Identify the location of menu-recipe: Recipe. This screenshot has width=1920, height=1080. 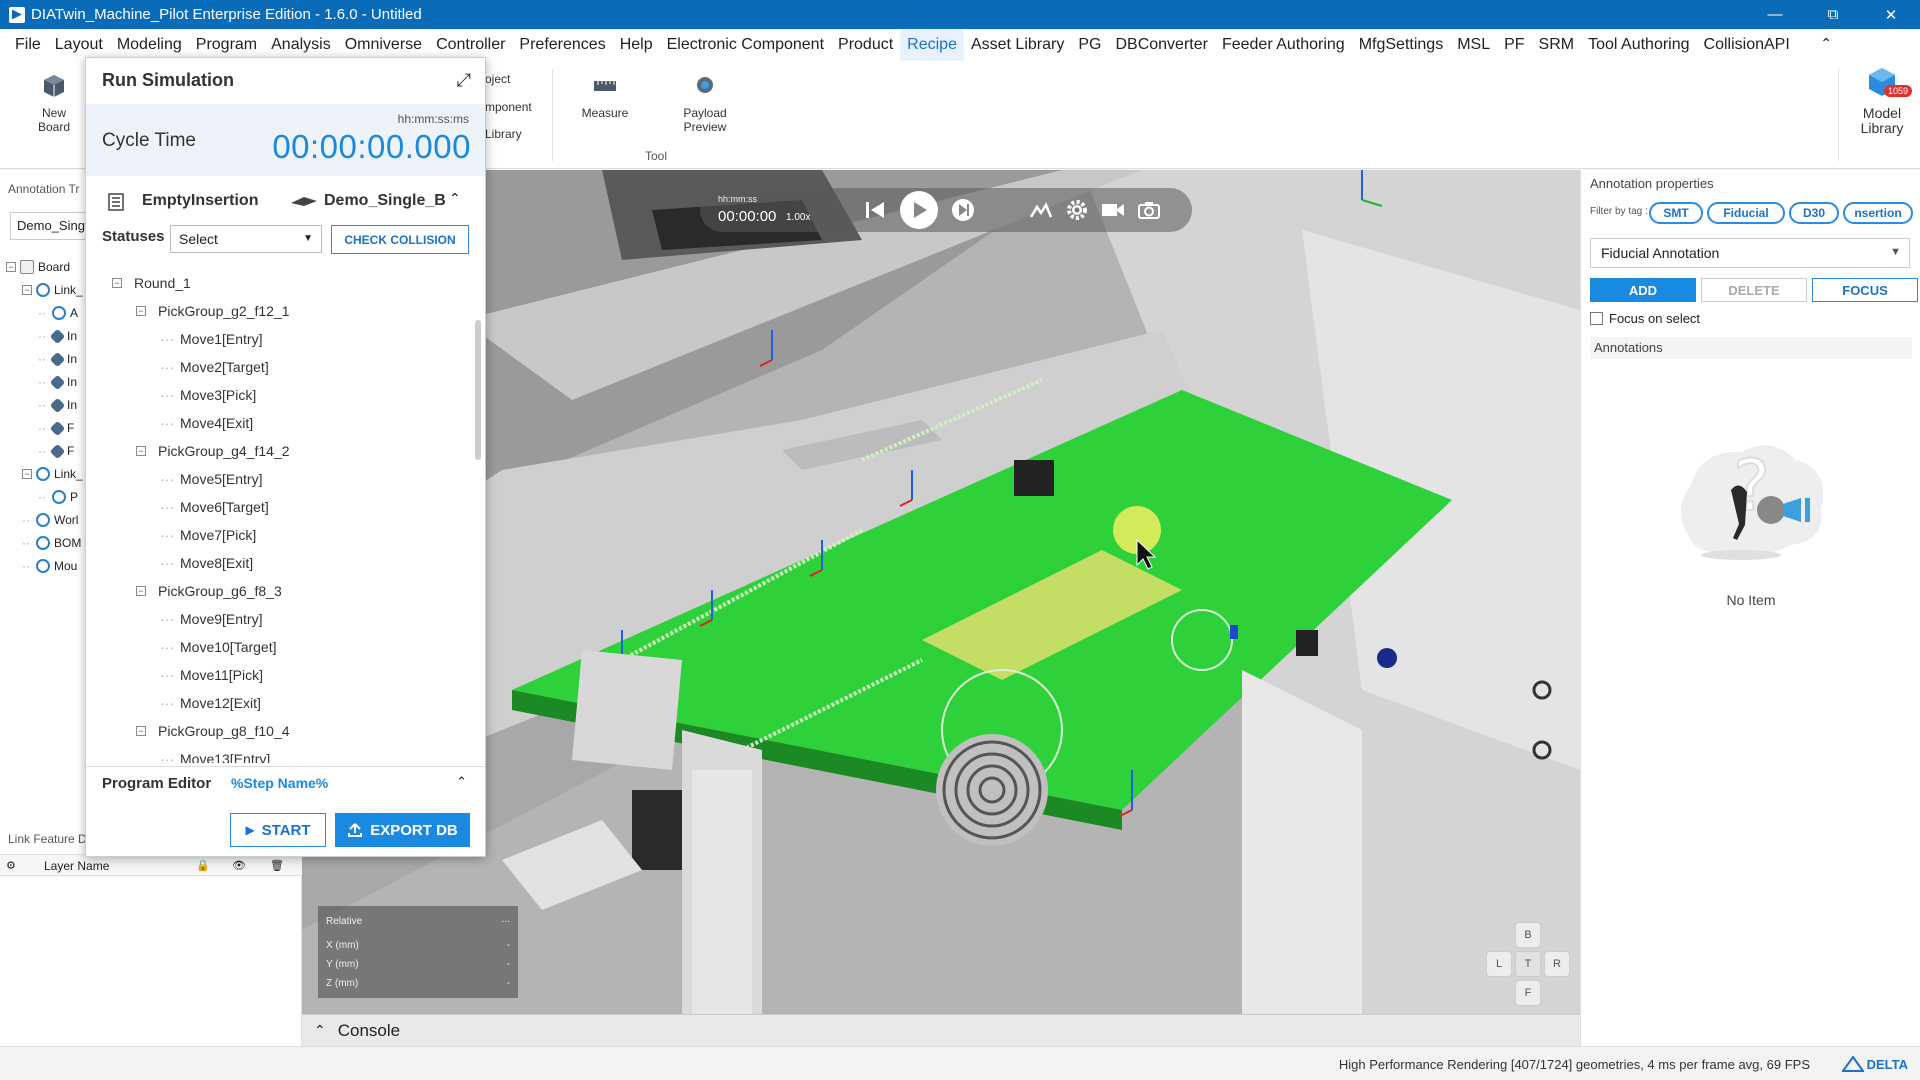
(932, 45).